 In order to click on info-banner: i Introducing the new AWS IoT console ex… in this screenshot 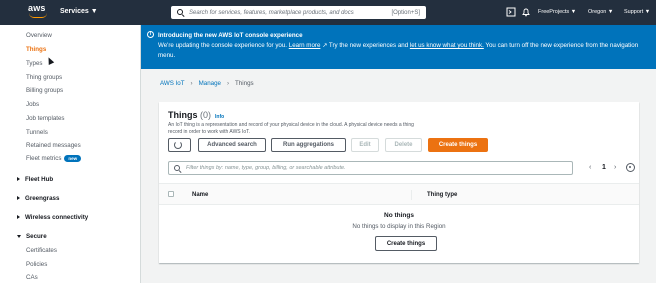, I will do `click(398, 47)`.